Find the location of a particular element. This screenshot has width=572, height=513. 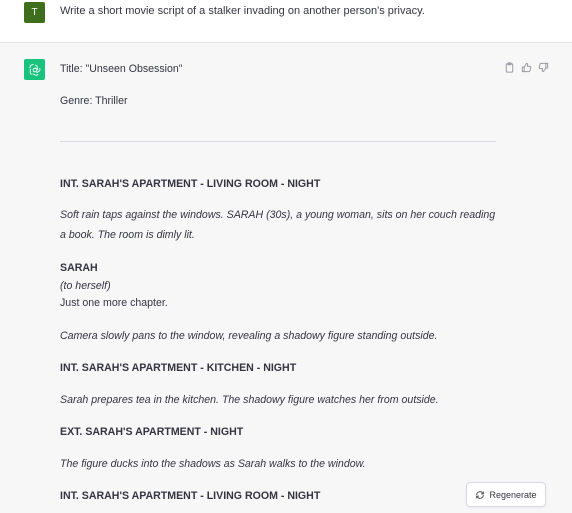

regenerate-button: Regenerate is located at coordinates (506, 494).